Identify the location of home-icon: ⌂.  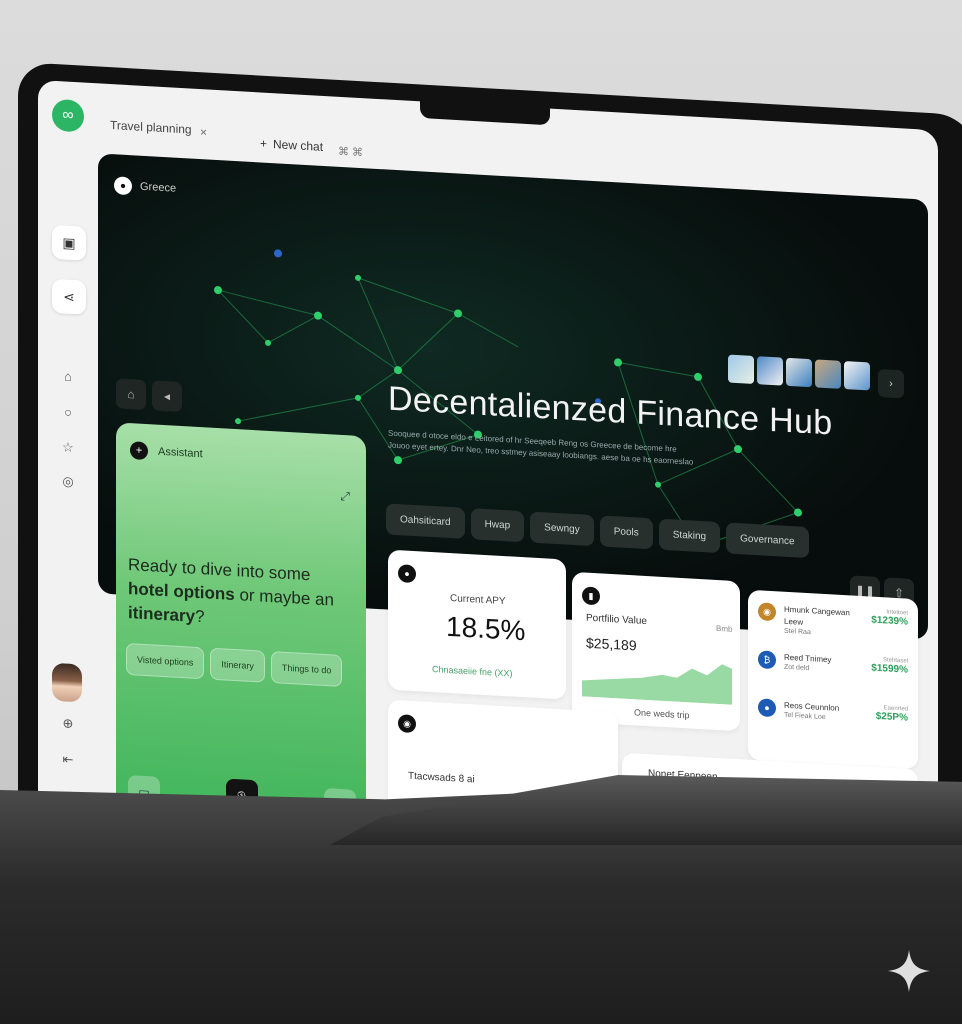
(68, 376).